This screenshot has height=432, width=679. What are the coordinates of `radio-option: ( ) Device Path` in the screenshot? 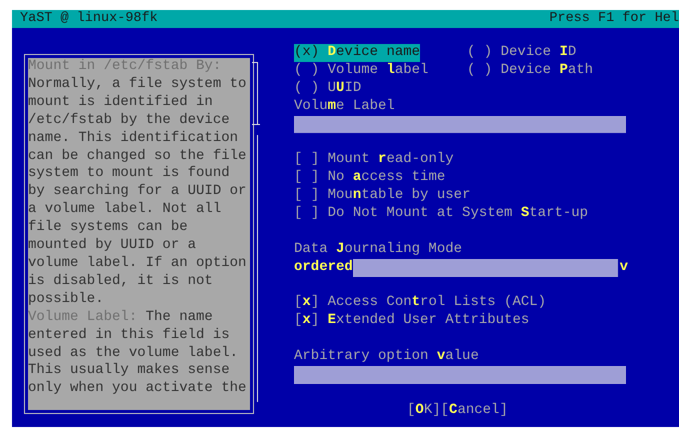 It's located at (530, 71).